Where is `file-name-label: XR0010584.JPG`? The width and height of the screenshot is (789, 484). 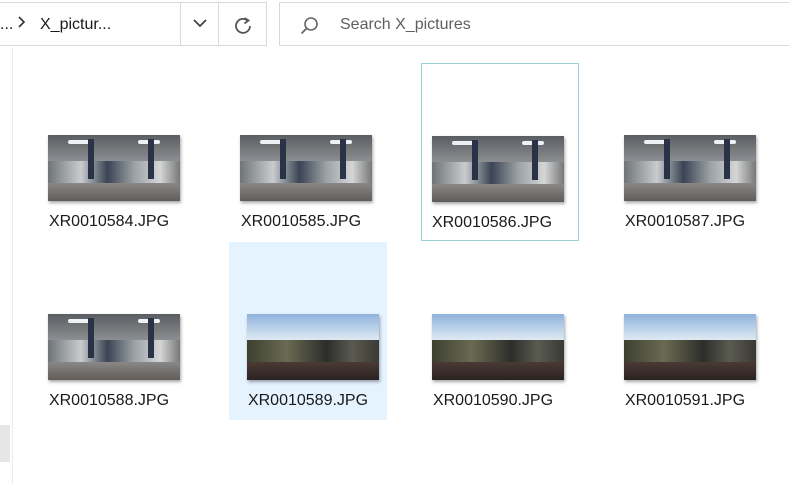 file-name-label: XR0010584.JPG is located at coordinates (109, 221).